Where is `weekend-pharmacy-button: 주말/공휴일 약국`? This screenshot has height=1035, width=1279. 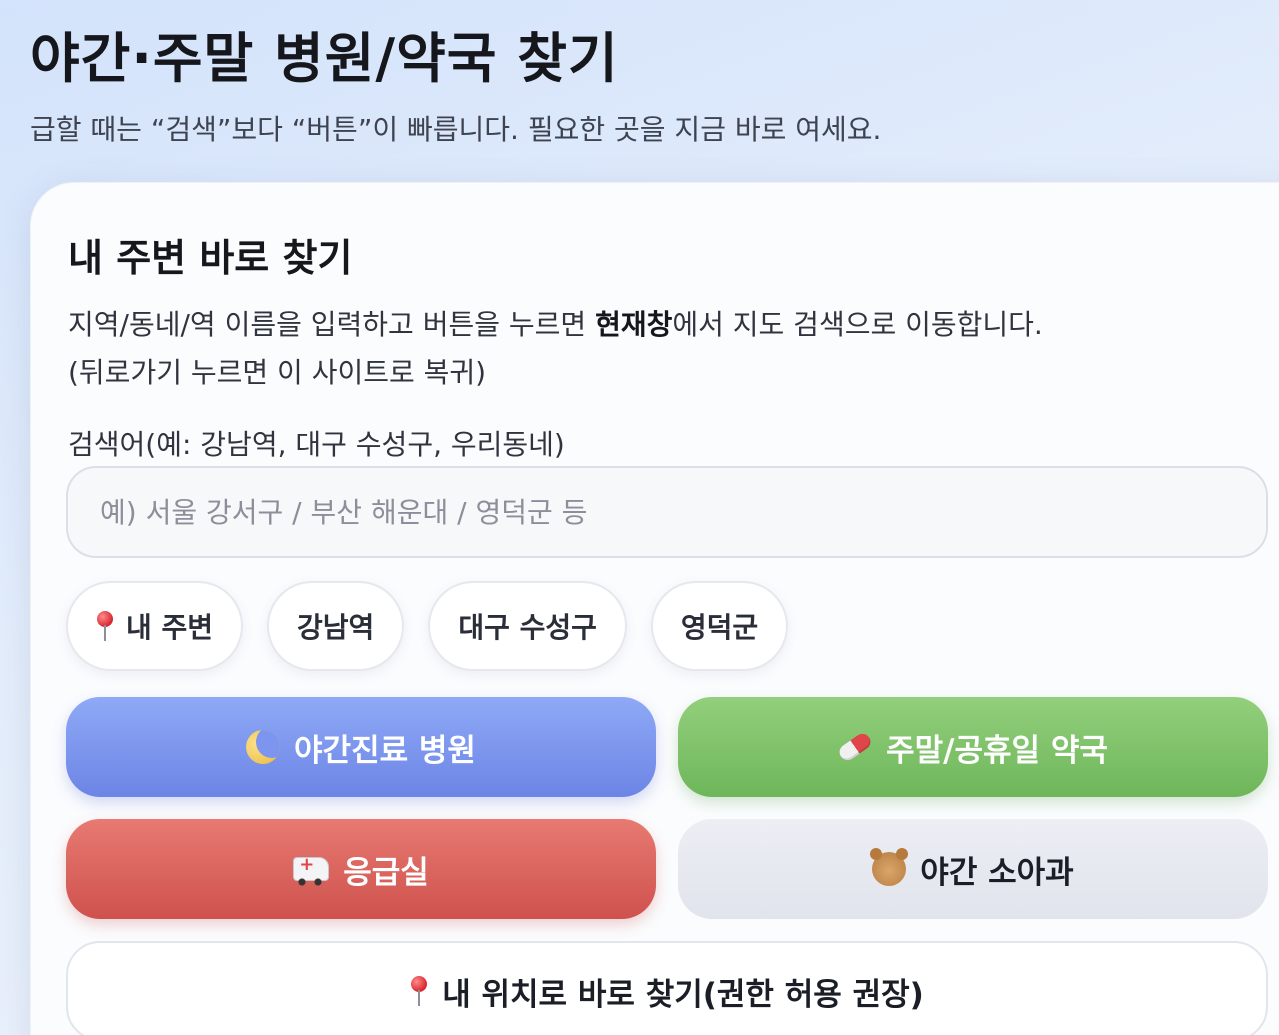 weekend-pharmacy-button: 주말/공휴일 약국 is located at coordinates (973, 747).